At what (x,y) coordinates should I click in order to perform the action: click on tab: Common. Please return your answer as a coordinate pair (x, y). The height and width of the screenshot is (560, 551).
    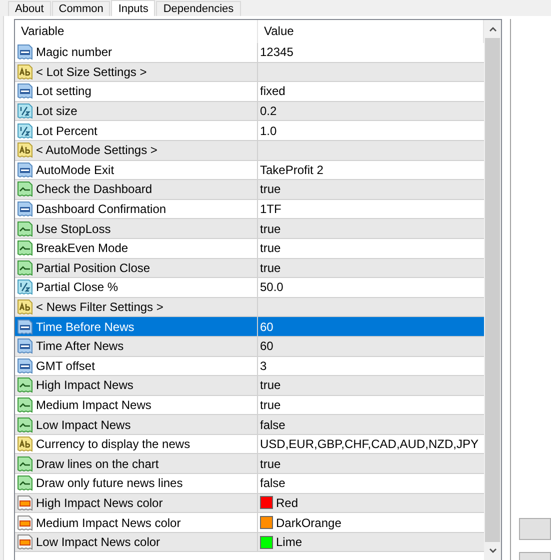
    Looking at the image, I should click on (81, 8).